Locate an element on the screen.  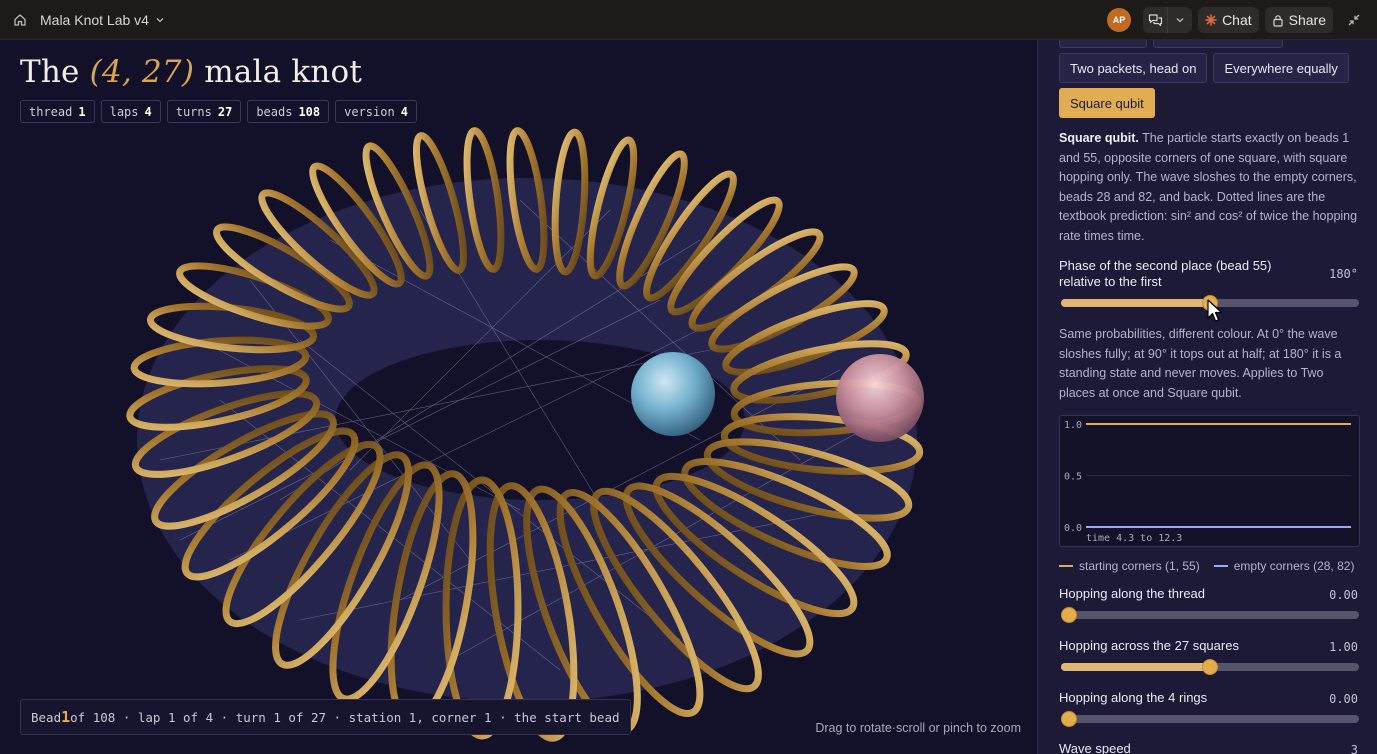
lock-icon is located at coordinates (1278, 20).